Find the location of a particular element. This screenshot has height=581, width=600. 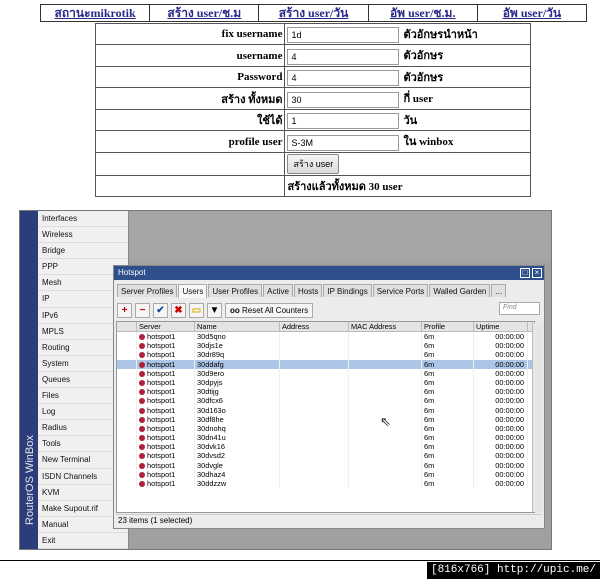

table-row: hotspot1 30dvgle 6m 00:00:00 is located at coordinates (325, 465).